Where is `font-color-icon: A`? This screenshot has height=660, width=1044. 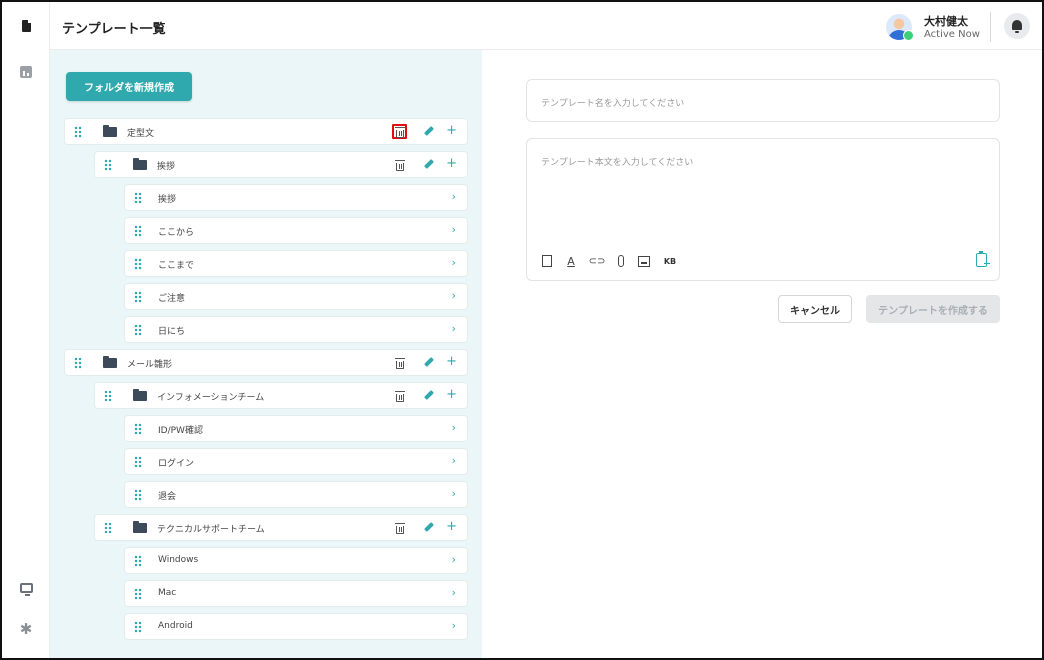
font-color-icon: A is located at coordinates (571, 261).